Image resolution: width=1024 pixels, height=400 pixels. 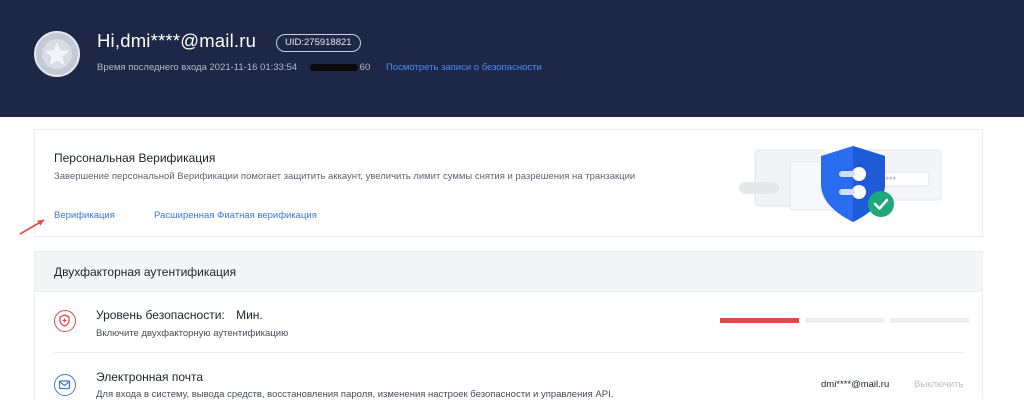 I want to click on last-login-ip-tail: 60, so click(x=365, y=67).